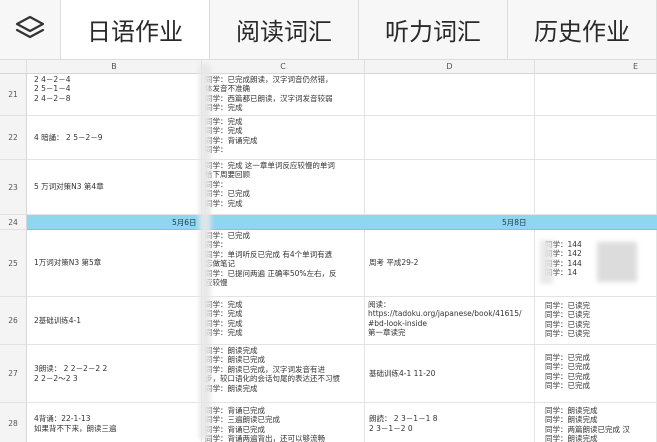  I want to click on column-header-c: C, so click(283, 67).